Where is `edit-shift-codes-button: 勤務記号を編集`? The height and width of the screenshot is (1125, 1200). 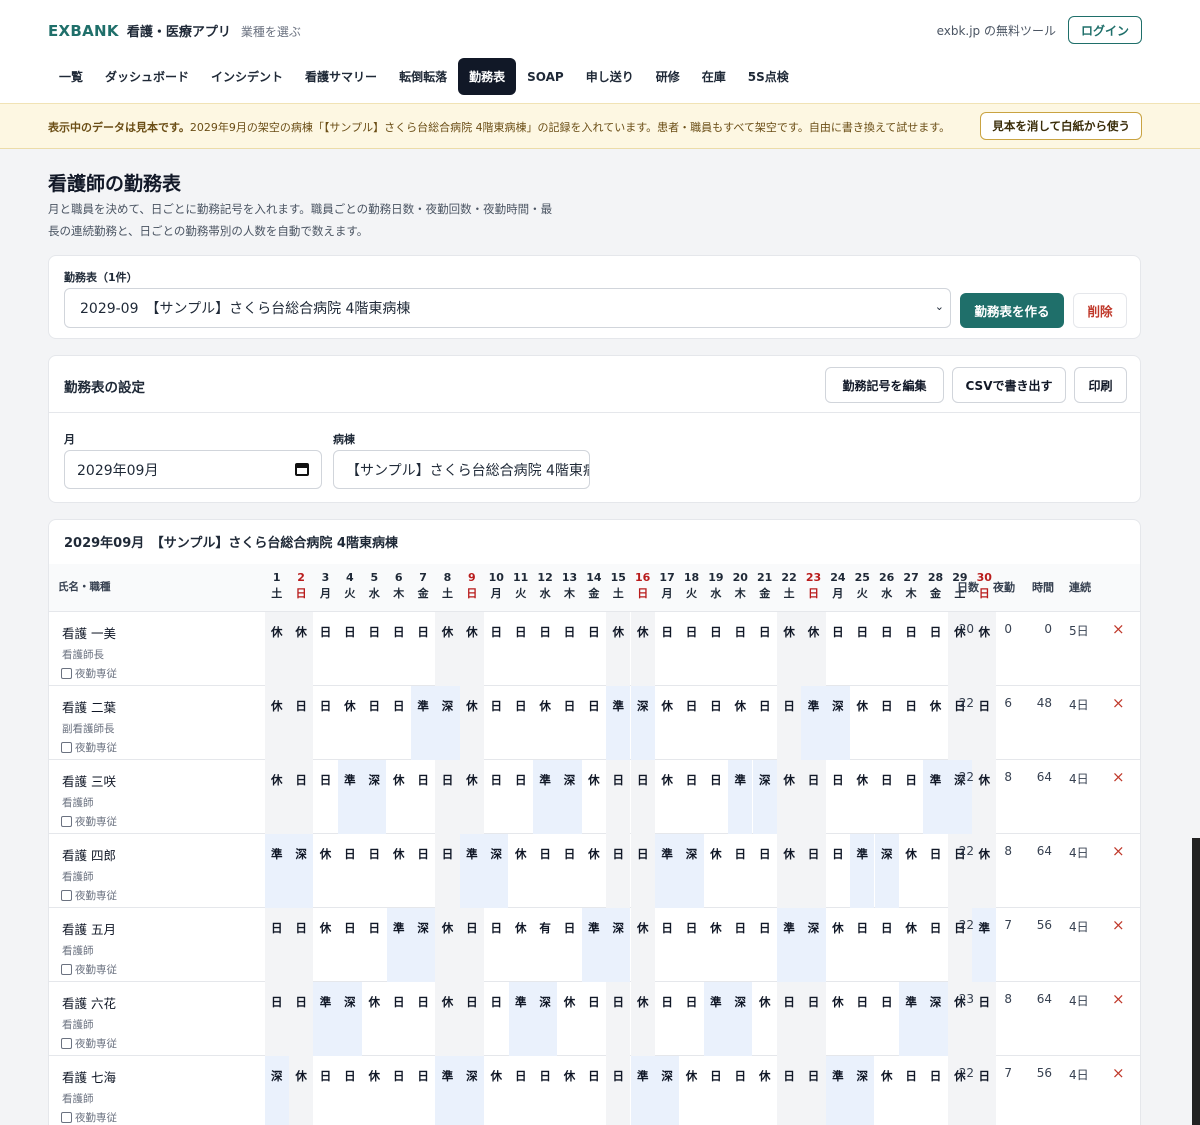
edit-shift-codes-button: 勤務記号を編集 is located at coordinates (884, 385).